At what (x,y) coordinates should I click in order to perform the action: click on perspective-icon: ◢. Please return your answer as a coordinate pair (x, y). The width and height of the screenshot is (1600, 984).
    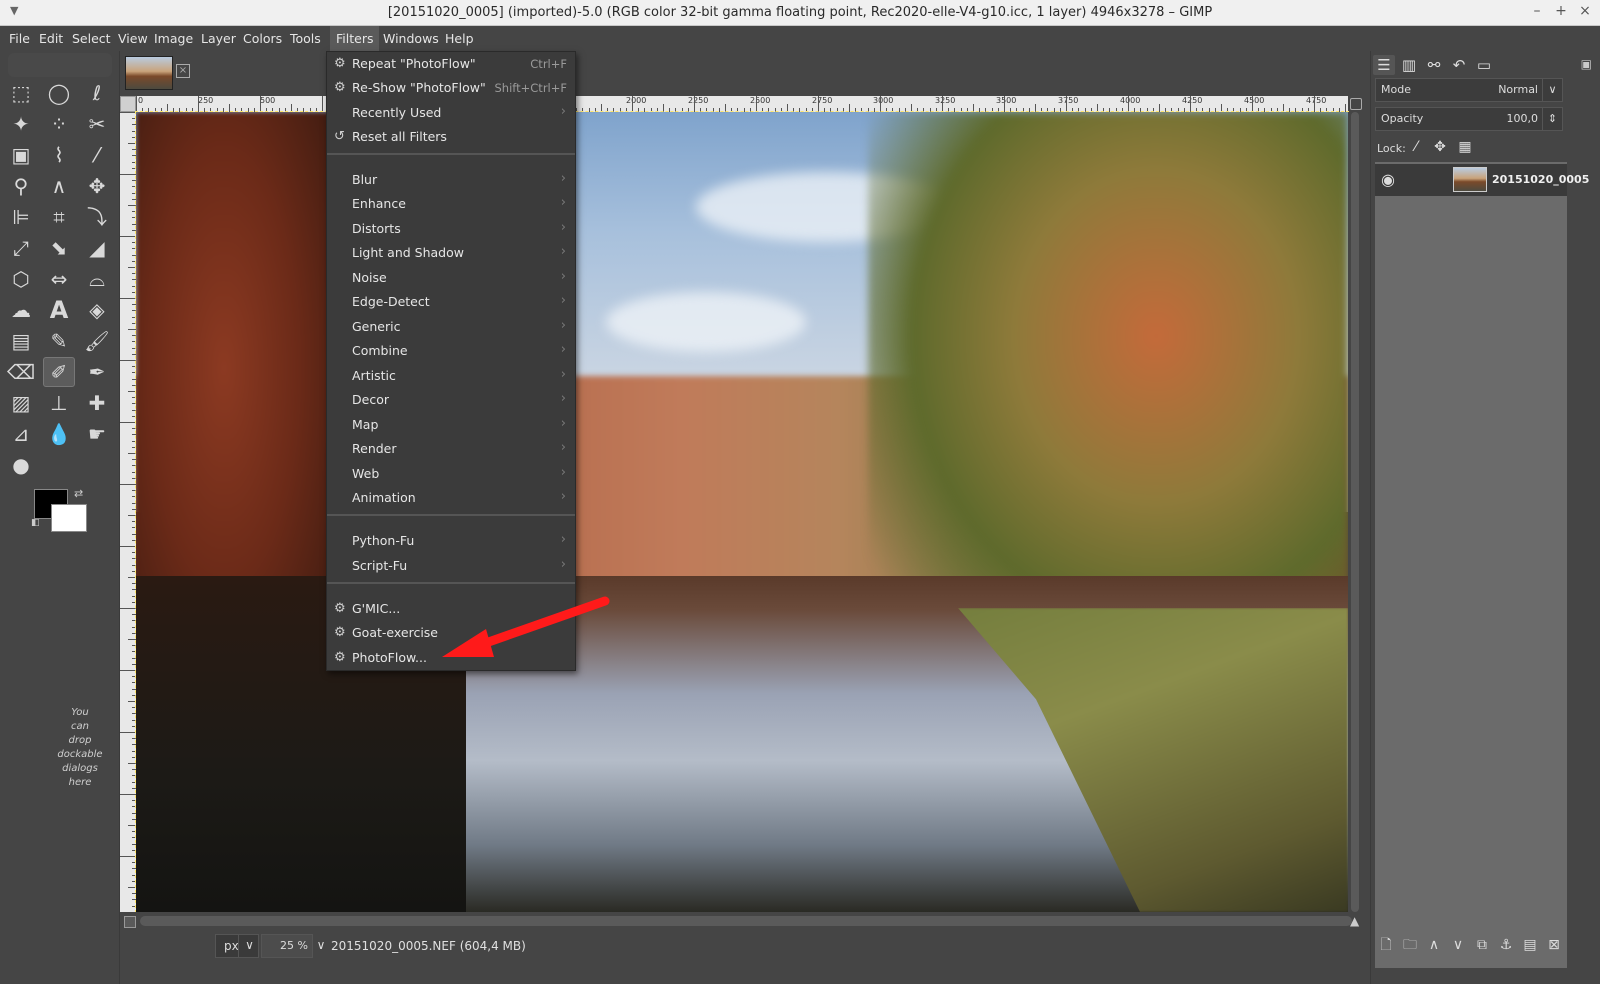
    Looking at the image, I should click on (97, 248).